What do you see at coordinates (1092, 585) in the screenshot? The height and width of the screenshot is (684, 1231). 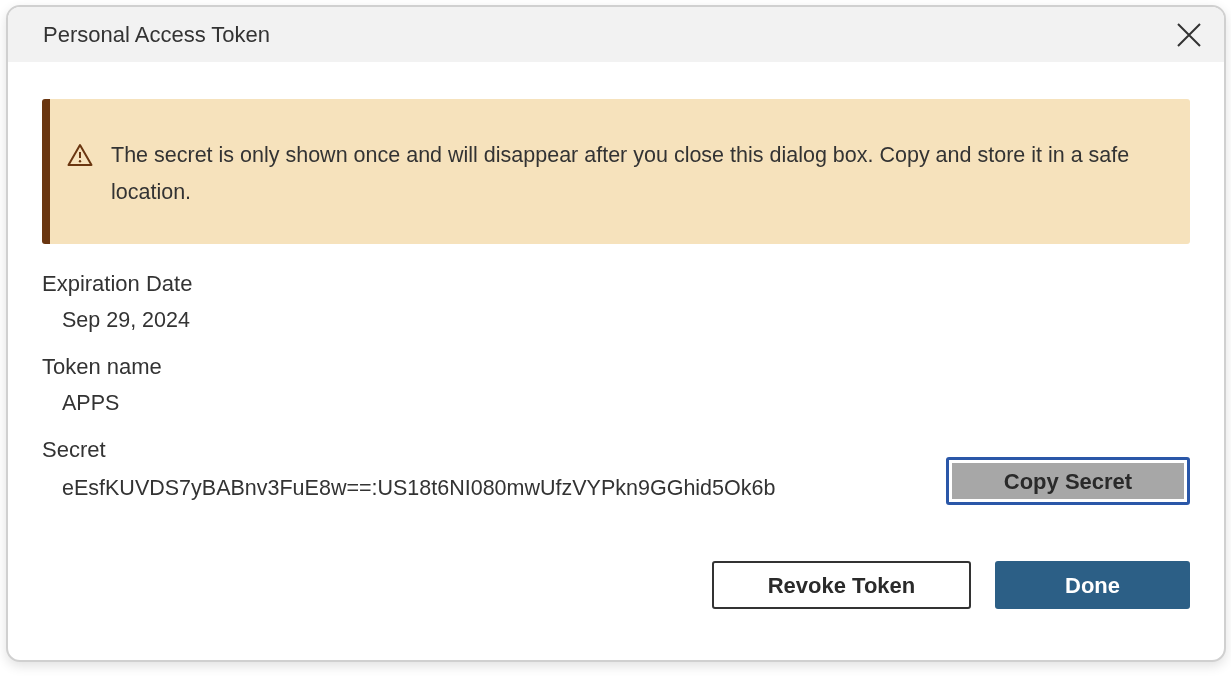 I see `done-button: Done` at bounding box center [1092, 585].